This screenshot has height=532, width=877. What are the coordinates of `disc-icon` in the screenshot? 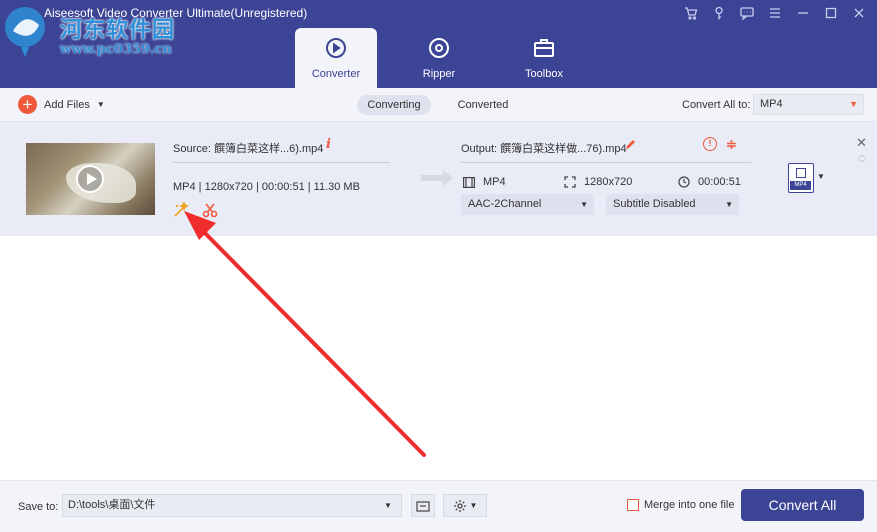 It's located at (439, 48).